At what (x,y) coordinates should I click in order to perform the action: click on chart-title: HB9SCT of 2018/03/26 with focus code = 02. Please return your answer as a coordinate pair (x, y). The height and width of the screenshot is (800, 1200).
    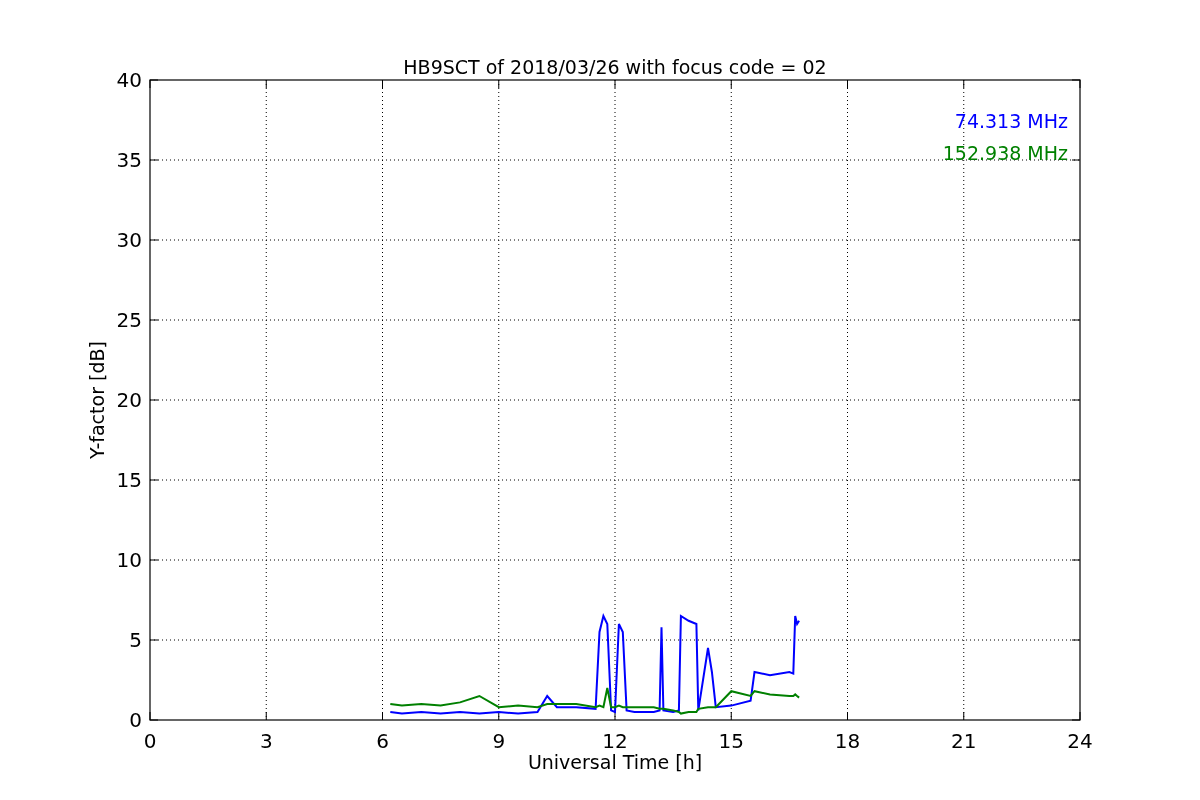
    Looking at the image, I should click on (615, 67).